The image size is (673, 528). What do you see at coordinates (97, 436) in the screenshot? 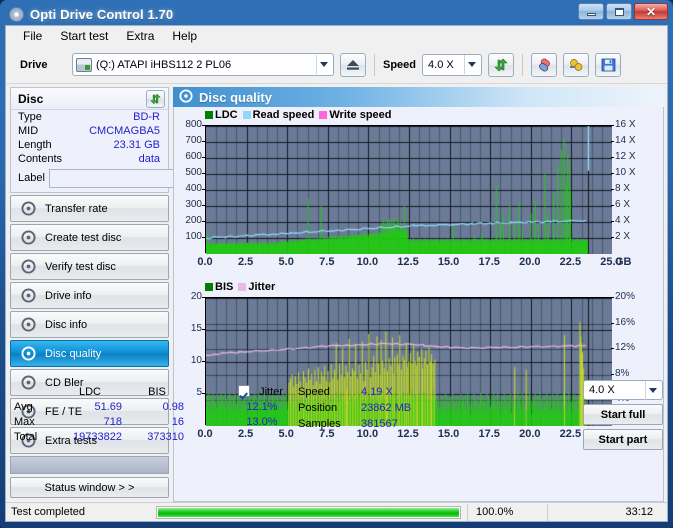
I see `stats-total-ldc: 19733822` at bounding box center [97, 436].